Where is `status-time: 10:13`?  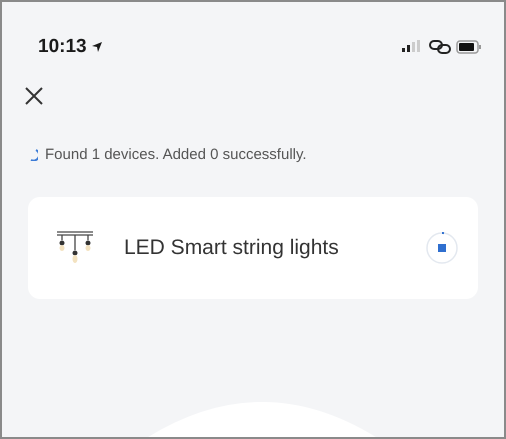 status-time: 10:13 is located at coordinates (62, 46).